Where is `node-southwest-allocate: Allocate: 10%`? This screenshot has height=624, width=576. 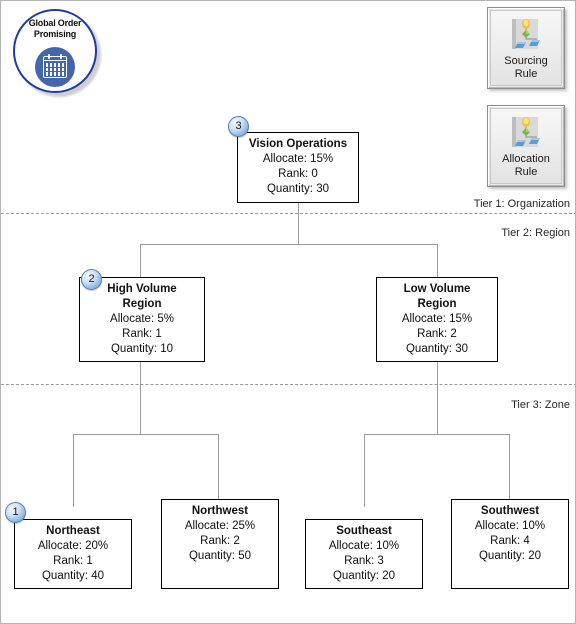 node-southwest-allocate: Allocate: 10% is located at coordinates (510, 526).